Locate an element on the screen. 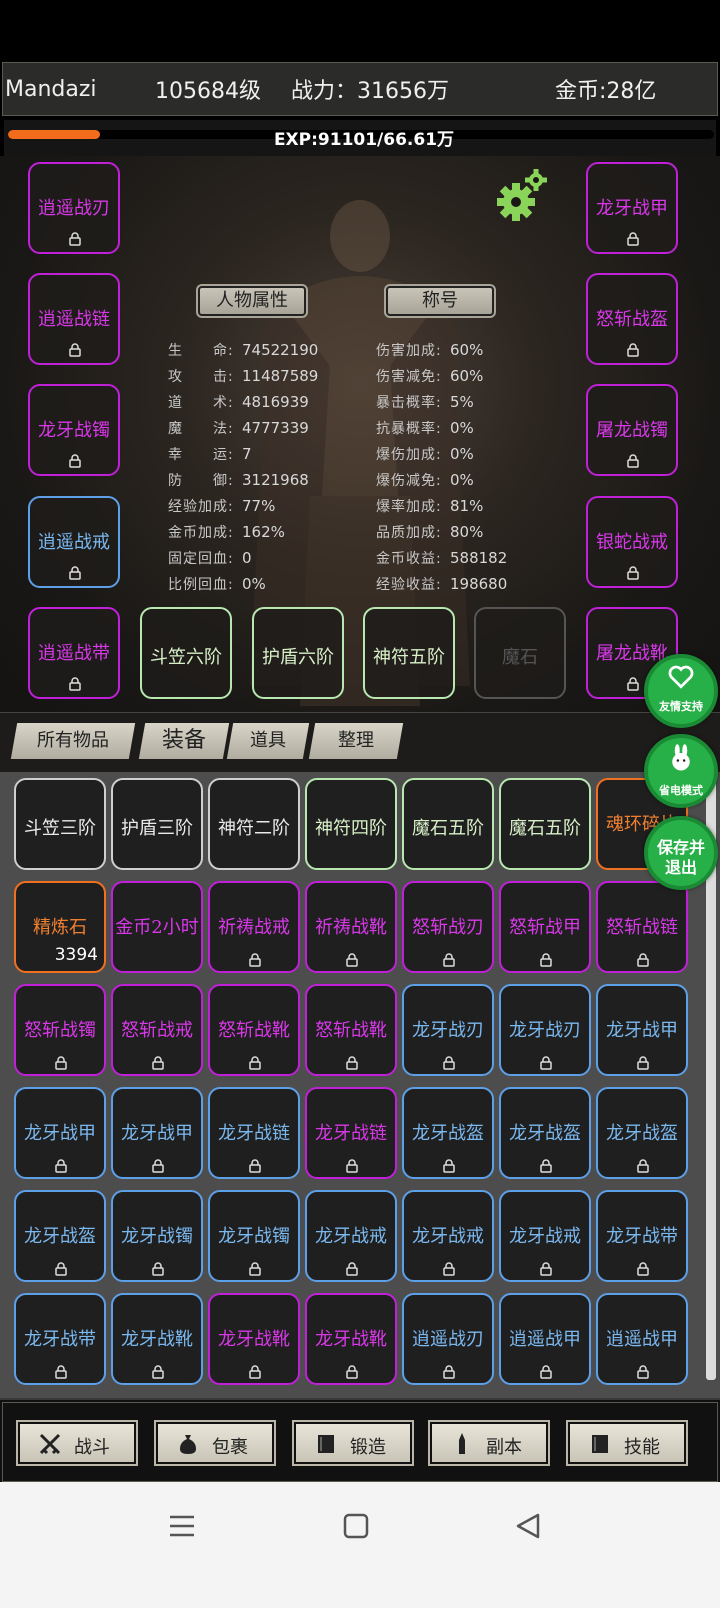 The image size is (720, 1608). power-save-button: 省电模式 is located at coordinates (681, 771).